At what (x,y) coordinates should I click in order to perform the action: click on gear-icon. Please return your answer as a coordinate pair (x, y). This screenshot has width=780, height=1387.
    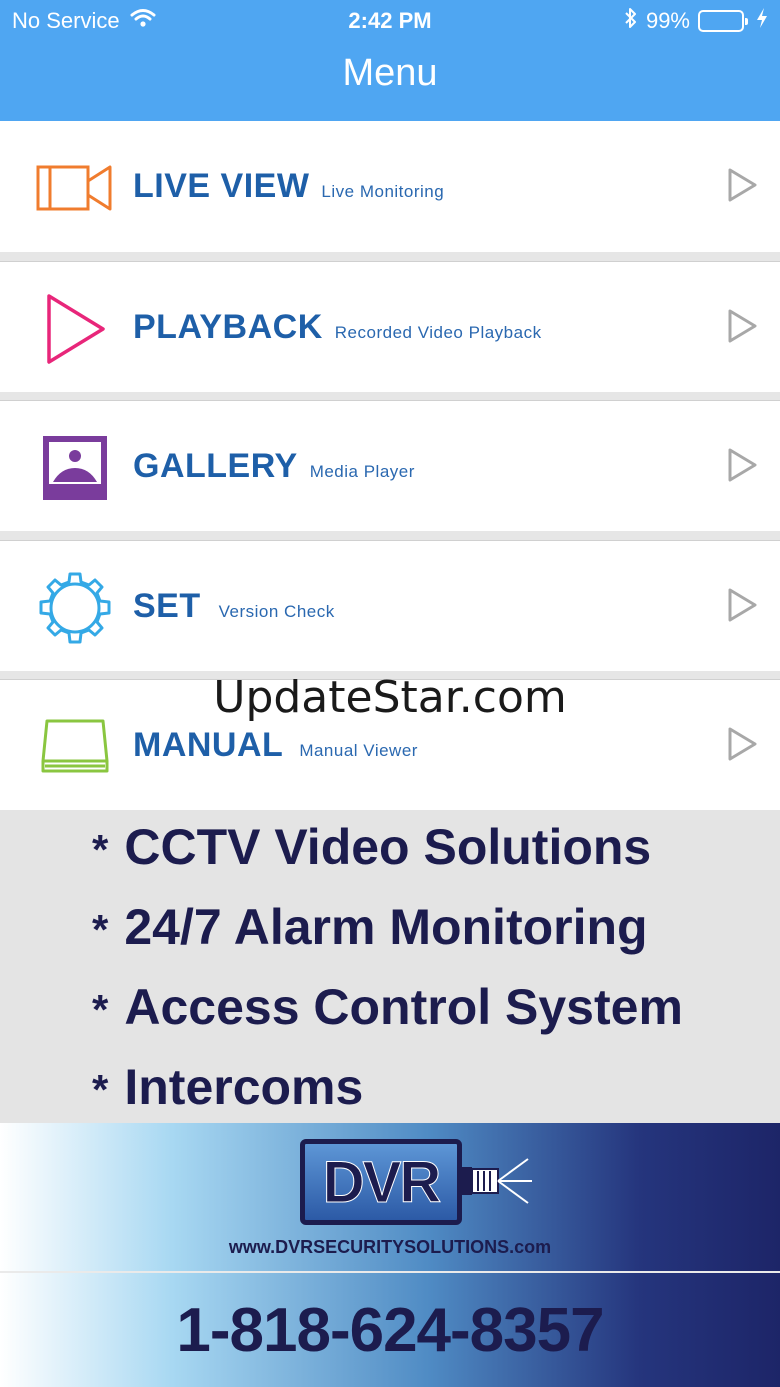
    Looking at the image, I should click on (75, 608).